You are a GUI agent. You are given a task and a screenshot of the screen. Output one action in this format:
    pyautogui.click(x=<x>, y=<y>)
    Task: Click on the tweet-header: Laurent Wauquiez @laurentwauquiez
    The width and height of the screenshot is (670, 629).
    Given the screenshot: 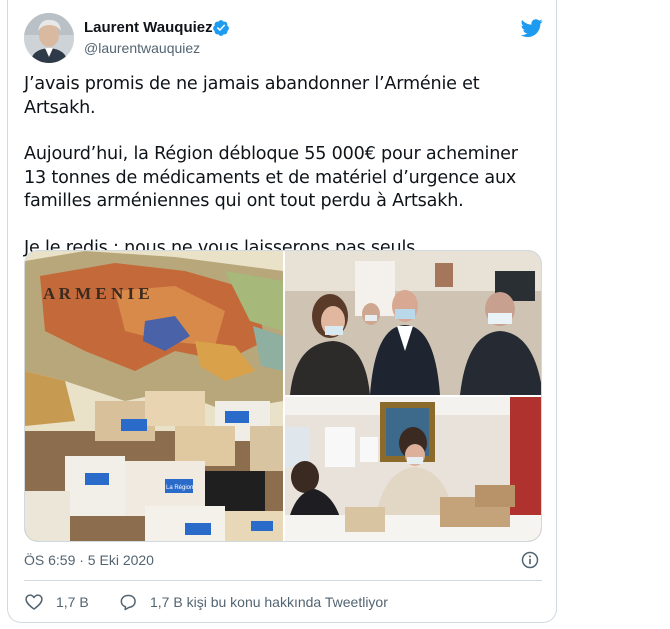 What is the action you would take?
    pyautogui.click(x=284, y=38)
    